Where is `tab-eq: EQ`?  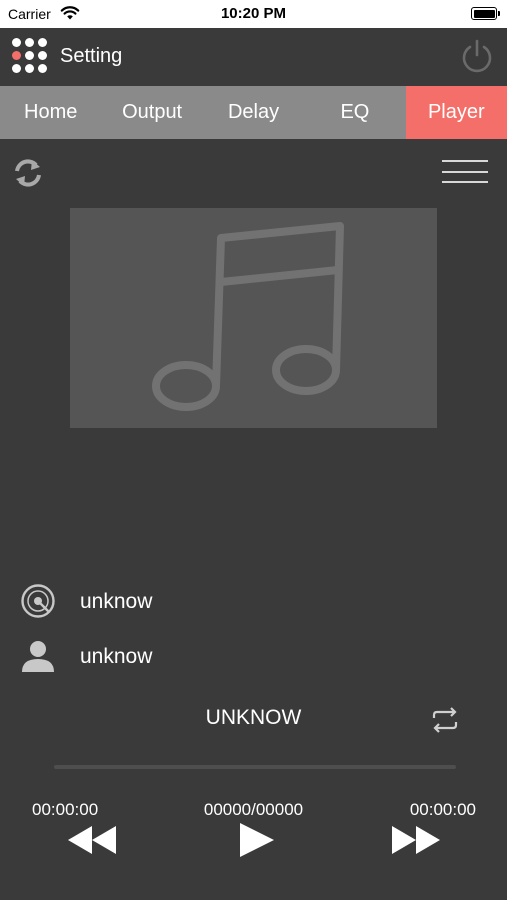 tab-eq: EQ is located at coordinates (354, 112).